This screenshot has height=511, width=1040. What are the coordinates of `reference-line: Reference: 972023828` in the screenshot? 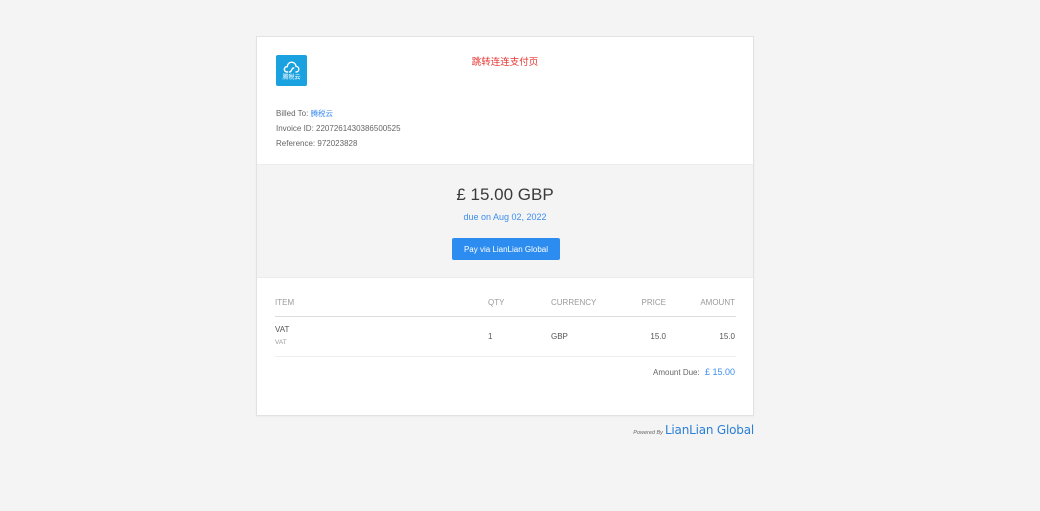 It's located at (338, 143).